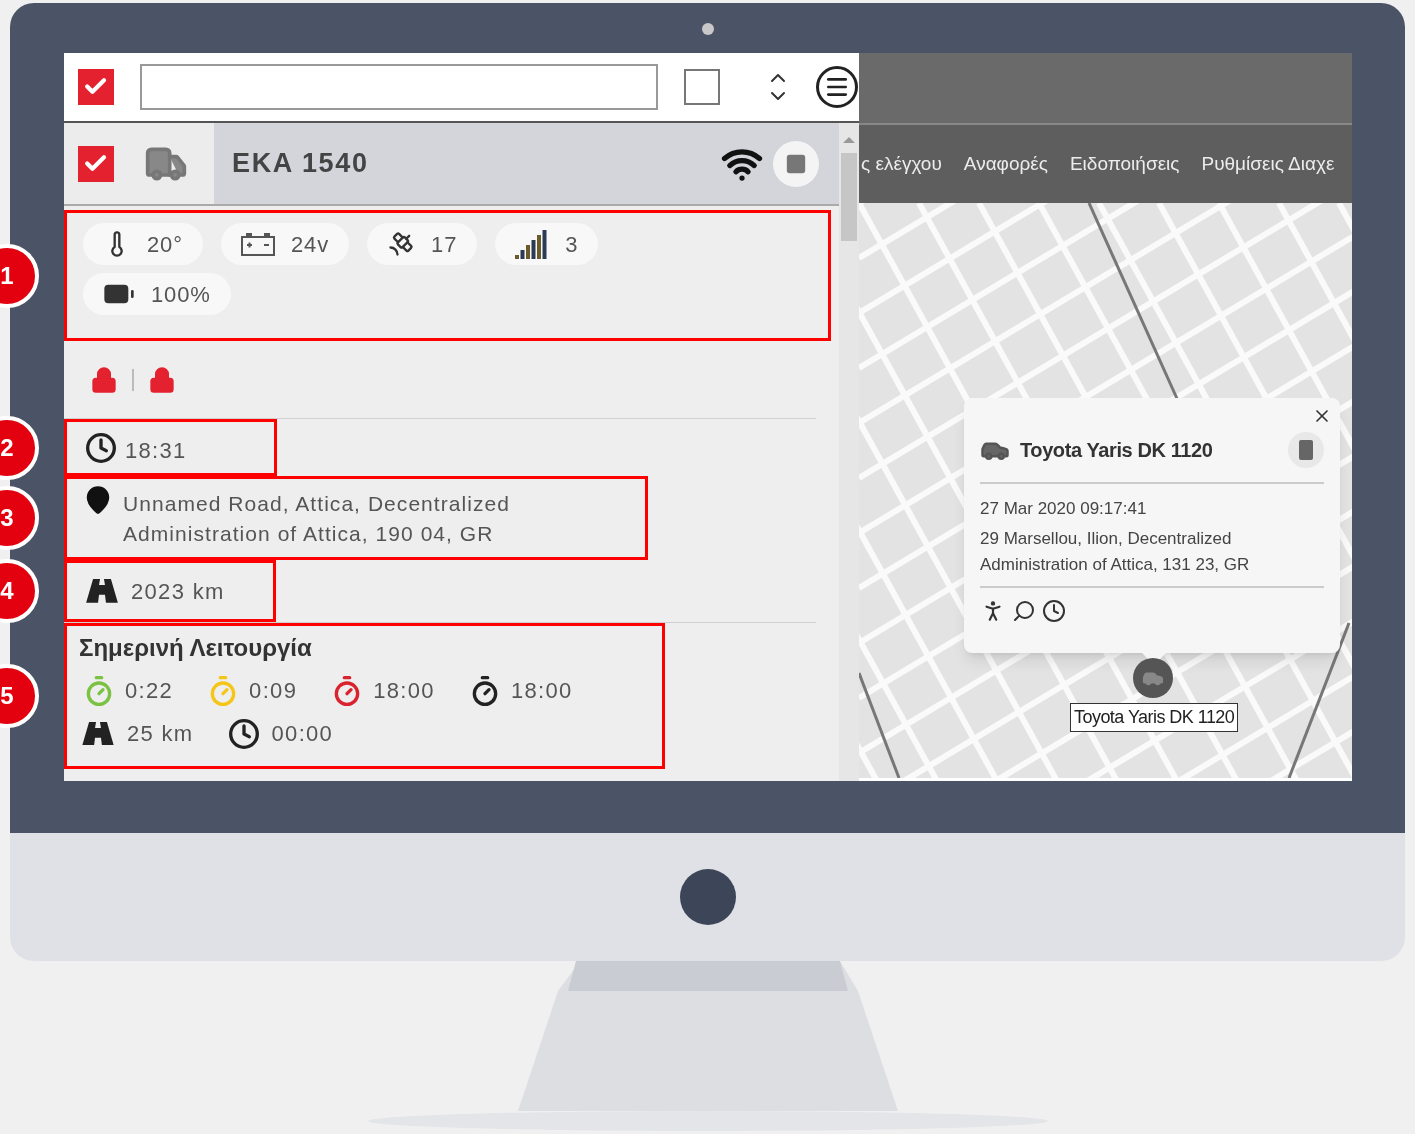 The width and height of the screenshot is (1415, 1134). What do you see at coordinates (19, 518) in the screenshot?
I see `callout-number: 3` at bounding box center [19, 518].